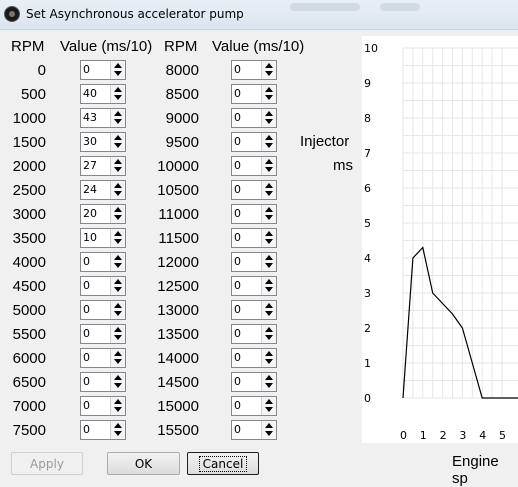 This screenshot has height=487, width=518. What do you see at coordinates (47, 463) in the screenshot?
I see `apply-button: Apply` at bounding box center [47, 463].